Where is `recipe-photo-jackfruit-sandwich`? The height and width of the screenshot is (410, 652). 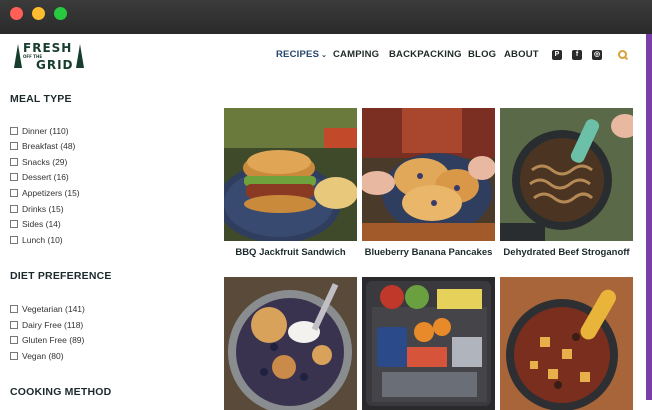
recipe-photo-jackfruit-sandwich is located at coordinates (290, 174).